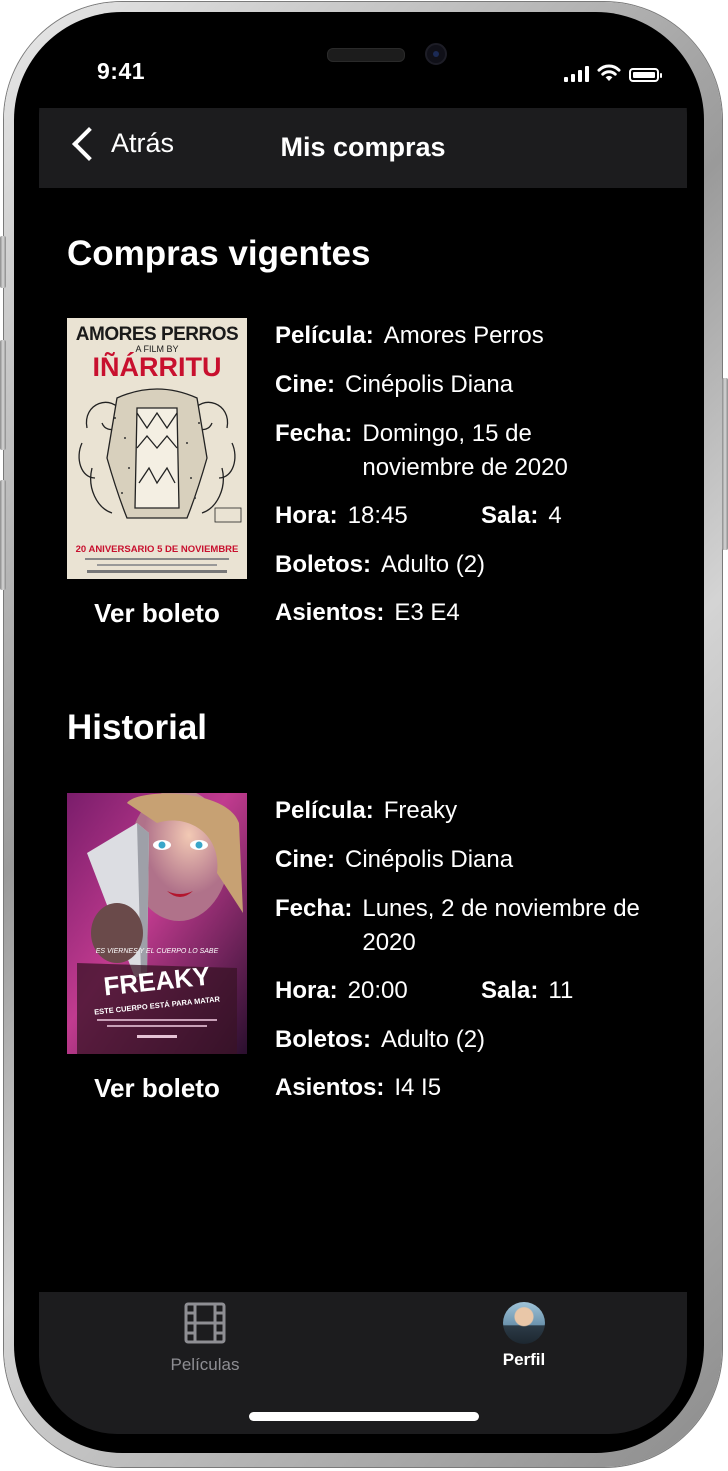 Image resolution: width=728 pixels, height=1471 pixels. What do you see at coordinates (364, 1416) in the screenshot?
I see `home-indicator` at bounding box center [364, 1416].